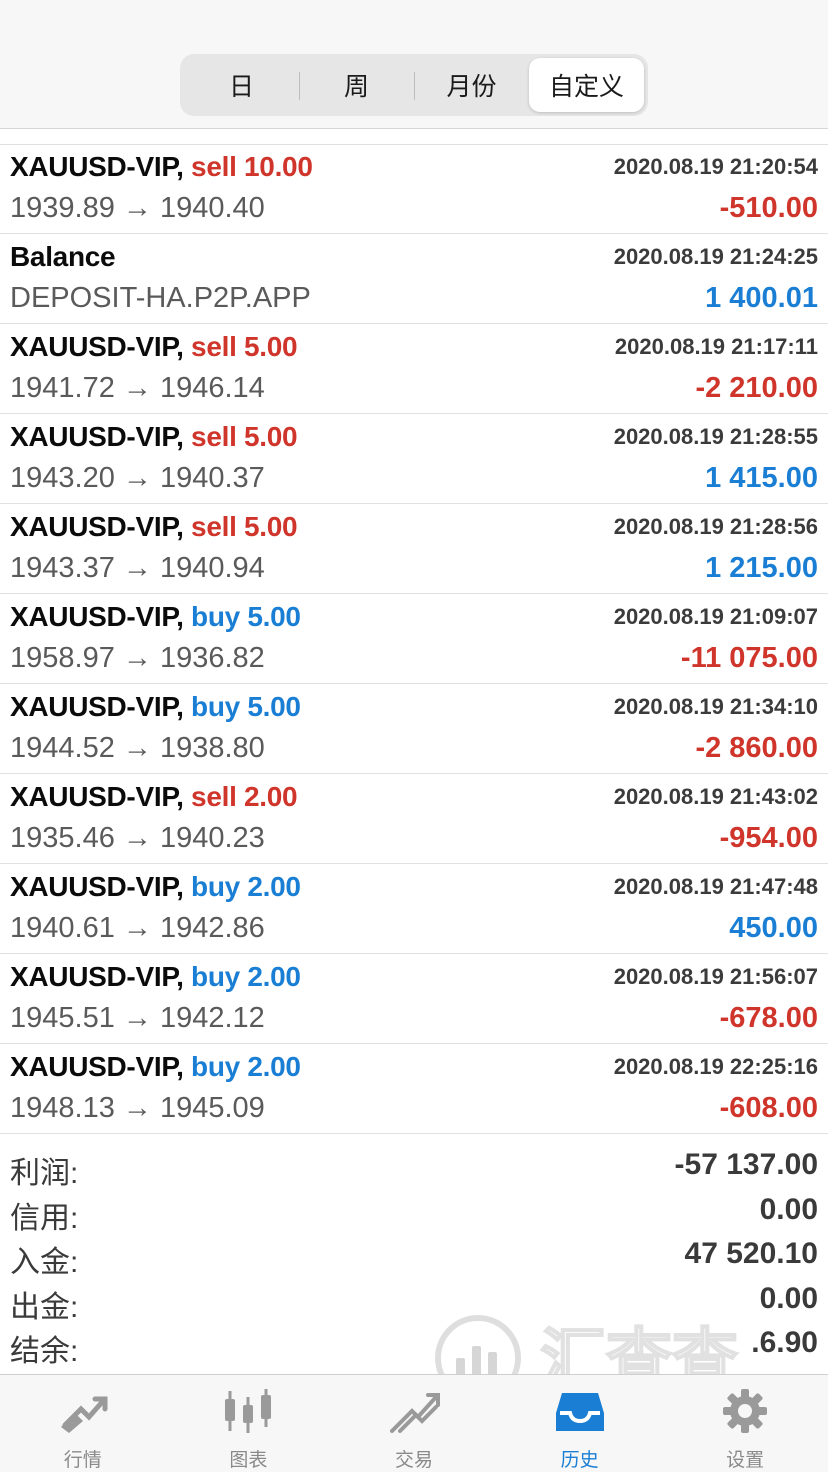  What do you see at coordinates (745, 1411) in the screenshot?
I see `gear-icon` at bounding box center [745, 1411].